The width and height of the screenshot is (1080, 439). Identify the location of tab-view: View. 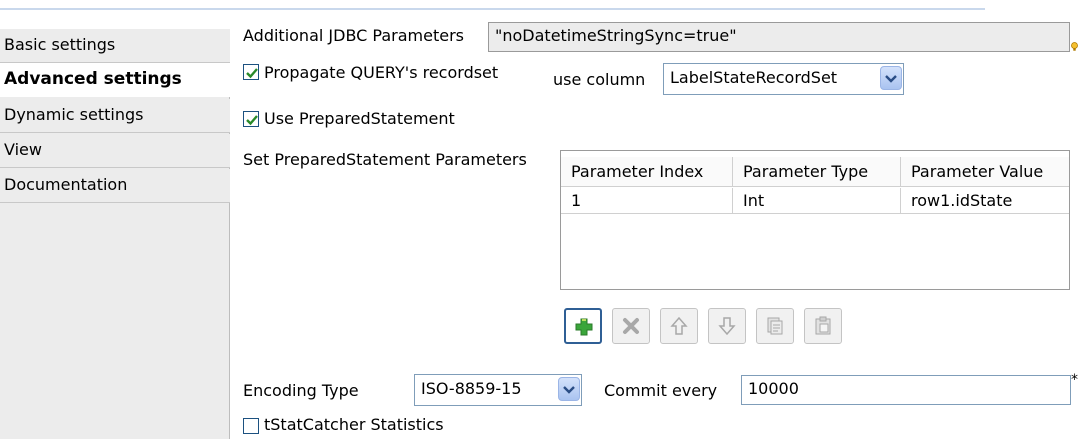
(115, 151).